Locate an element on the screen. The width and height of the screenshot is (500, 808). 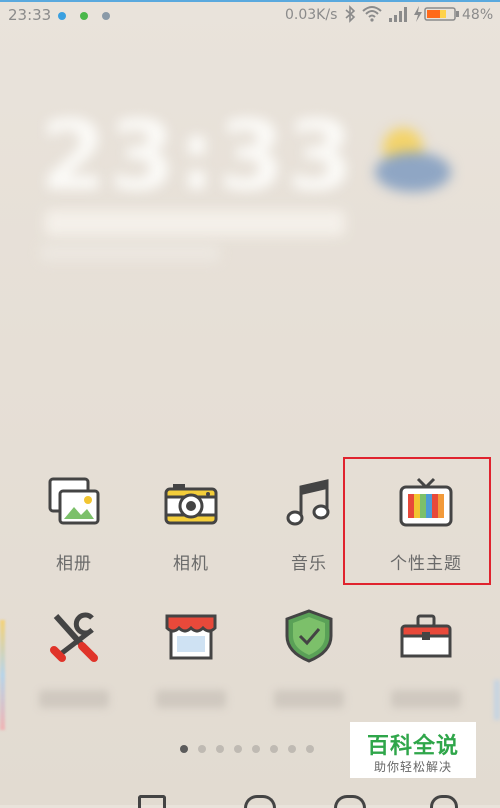
network-speed: 0.03K/s is located at coordinates (311, 15).